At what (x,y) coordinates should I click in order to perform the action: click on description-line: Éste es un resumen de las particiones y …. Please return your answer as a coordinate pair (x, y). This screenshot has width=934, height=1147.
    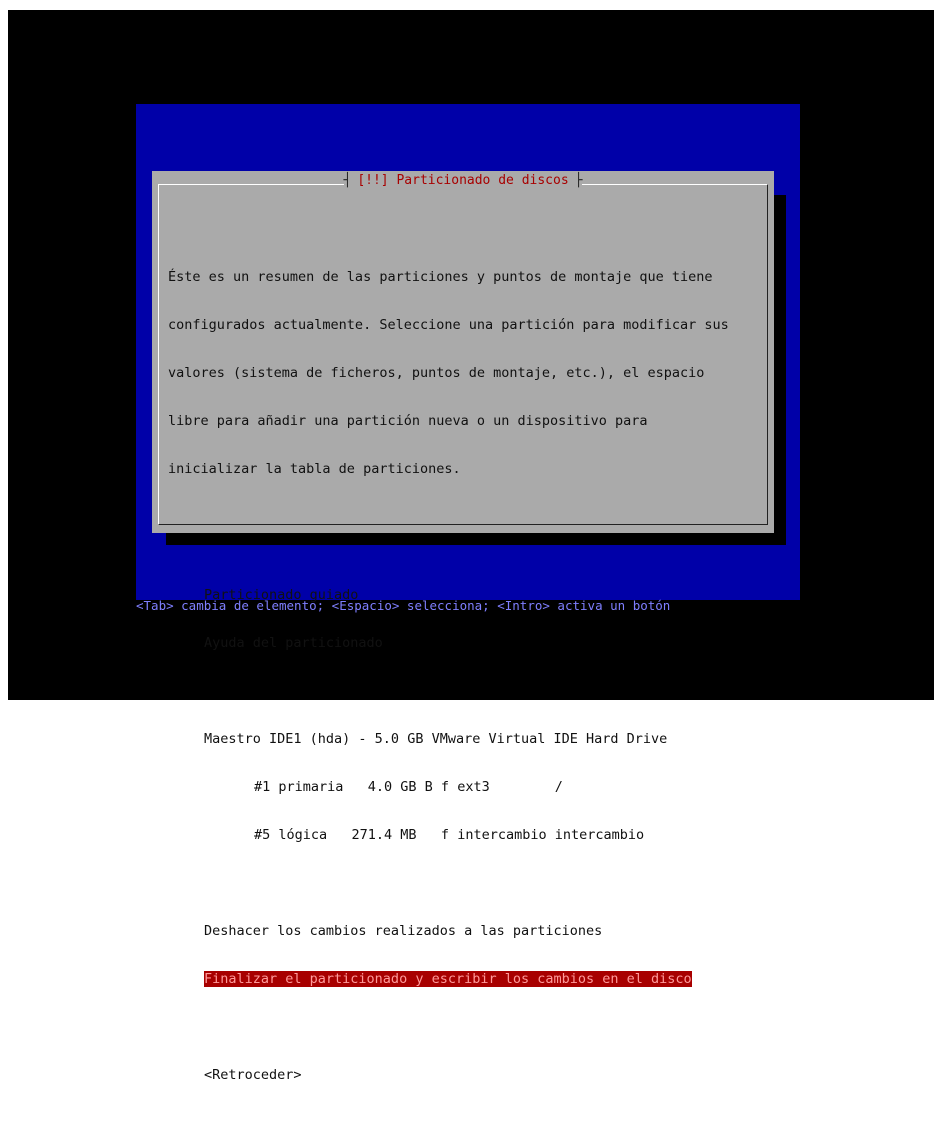
    Looking at the image, I should click on (440, 277).